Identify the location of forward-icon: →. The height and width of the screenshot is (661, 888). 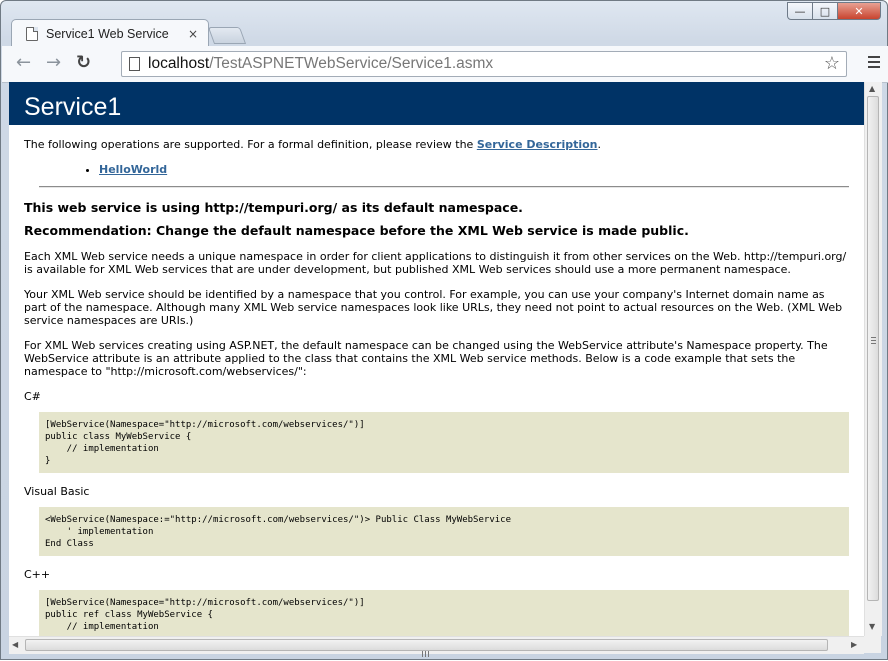
(53, 62).